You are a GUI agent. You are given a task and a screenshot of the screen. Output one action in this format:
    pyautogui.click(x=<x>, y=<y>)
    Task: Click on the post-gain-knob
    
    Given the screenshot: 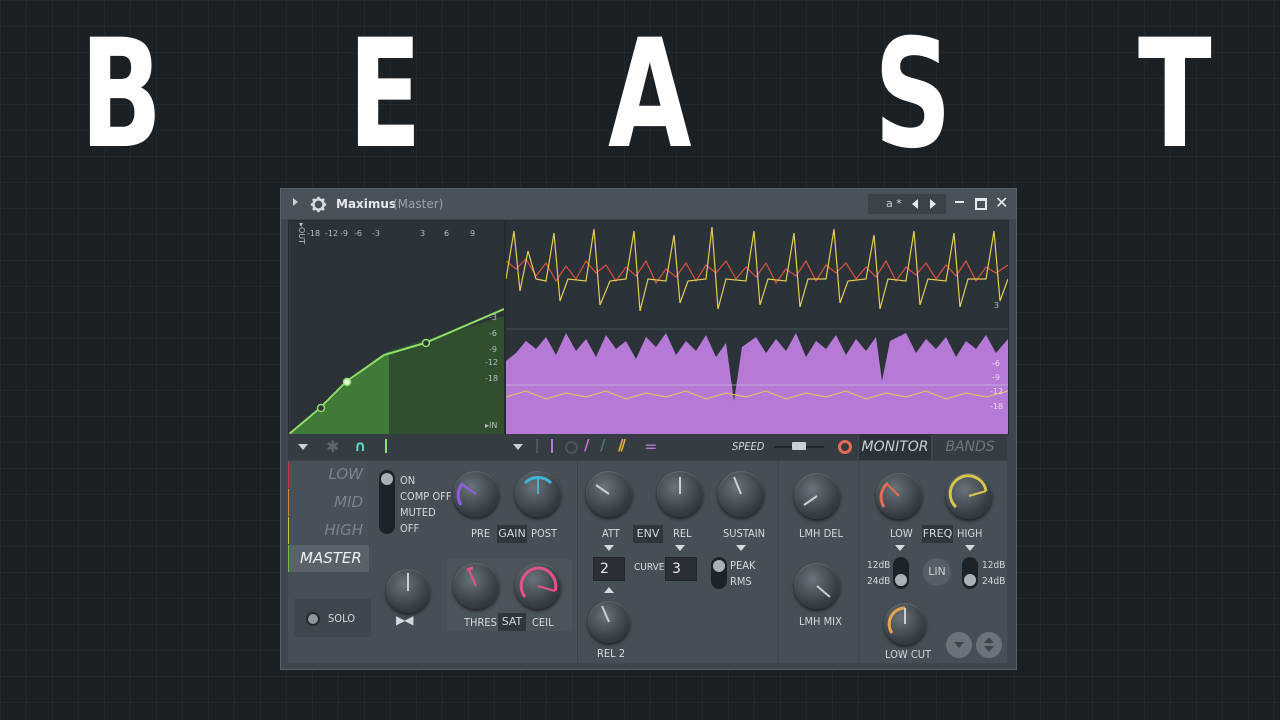 What is the action you would take?
    pyautogui.click(x=538, y=494)
    